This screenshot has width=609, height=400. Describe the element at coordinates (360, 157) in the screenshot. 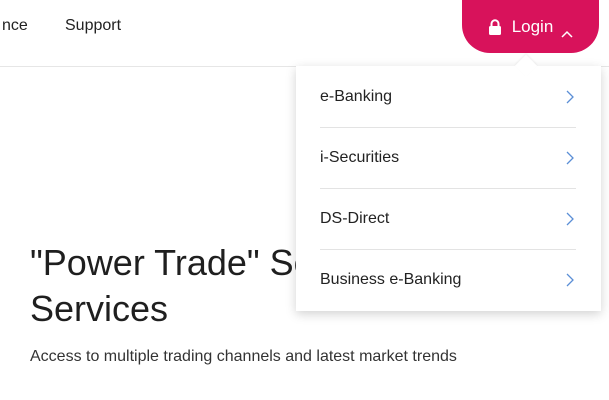

I see `menu-item-label: i-Securities` at that location.